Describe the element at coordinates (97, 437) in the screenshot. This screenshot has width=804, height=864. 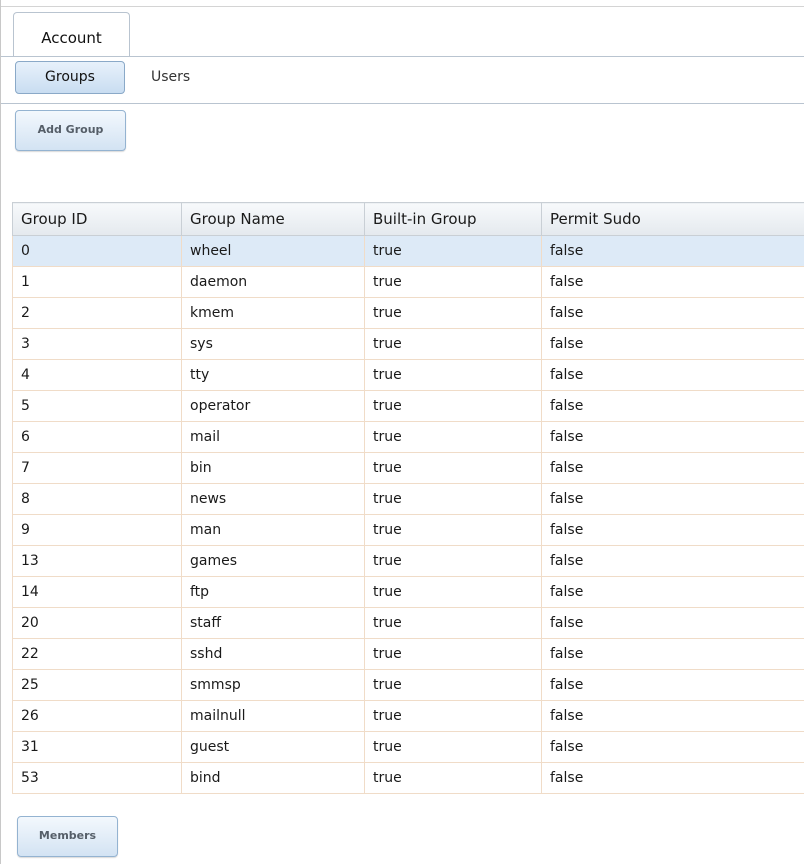
I see `cell-group-id: 6` at that location.